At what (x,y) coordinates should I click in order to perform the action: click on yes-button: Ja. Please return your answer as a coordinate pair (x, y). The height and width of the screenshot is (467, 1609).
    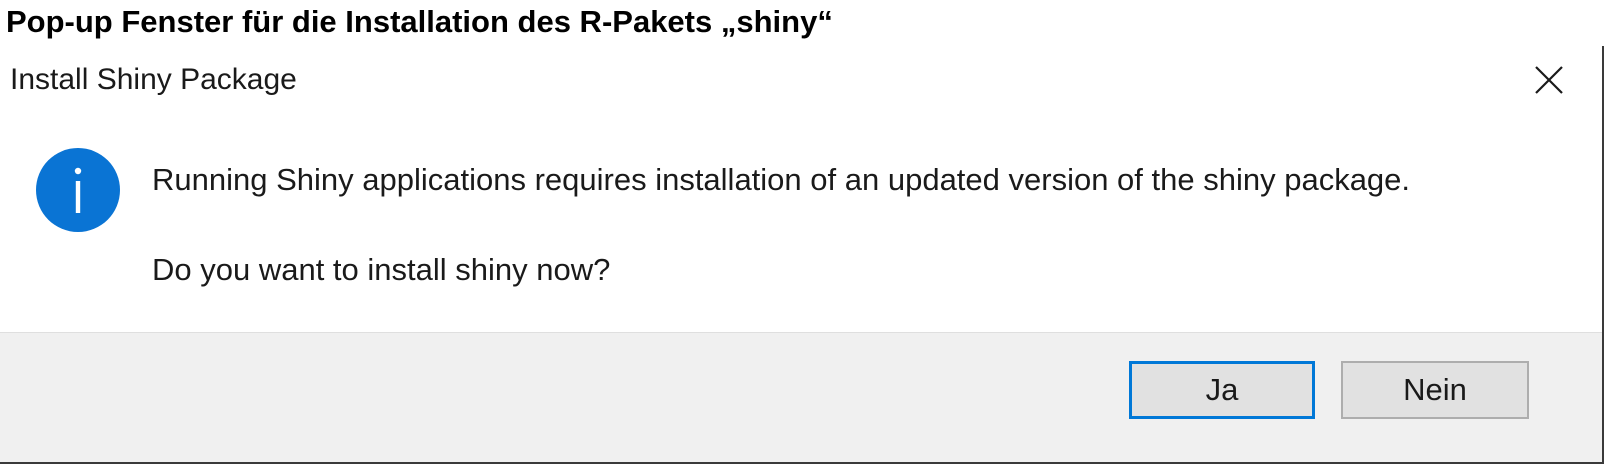
    Looking at the image, I should click on (1222, 390).